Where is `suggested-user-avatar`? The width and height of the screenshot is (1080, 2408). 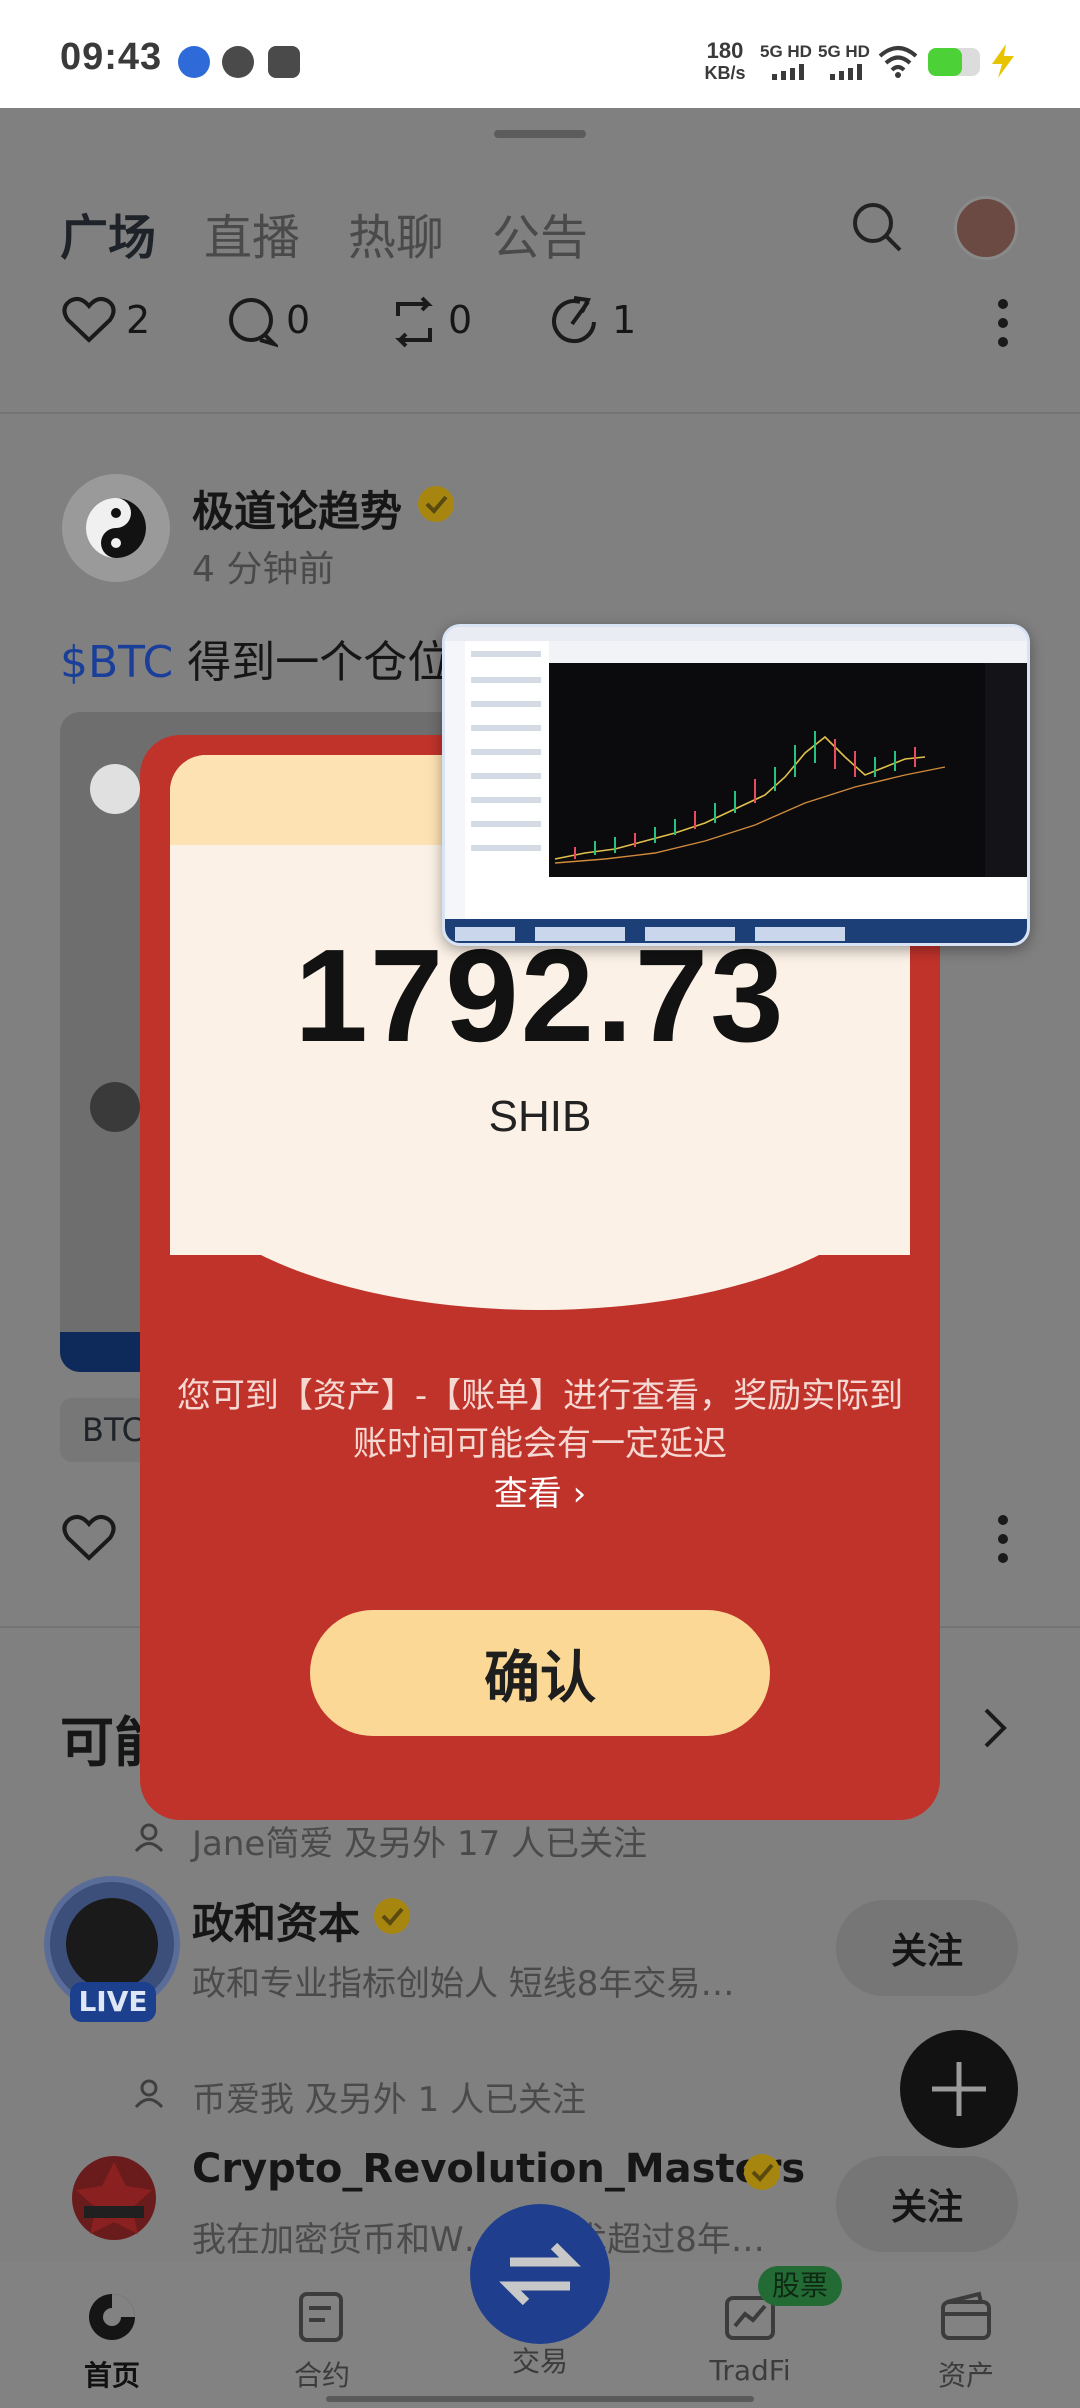
suggested-user-avatar is located at coordinates (114, 2198).